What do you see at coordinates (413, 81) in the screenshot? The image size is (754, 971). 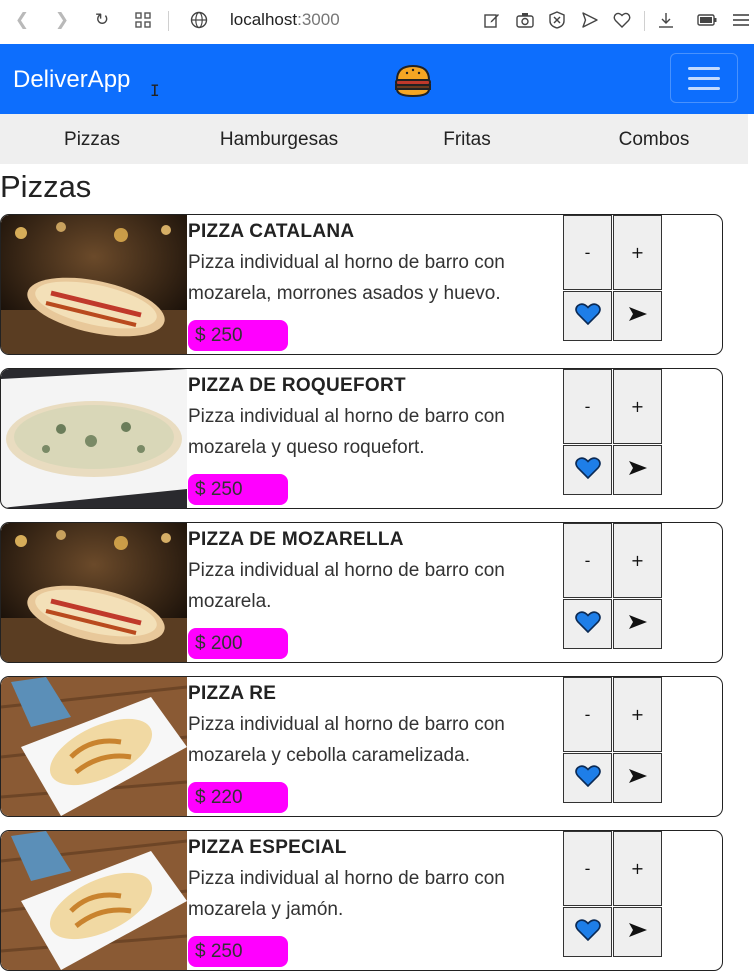 I see `burger-icon` at bounding box center [413, 81].